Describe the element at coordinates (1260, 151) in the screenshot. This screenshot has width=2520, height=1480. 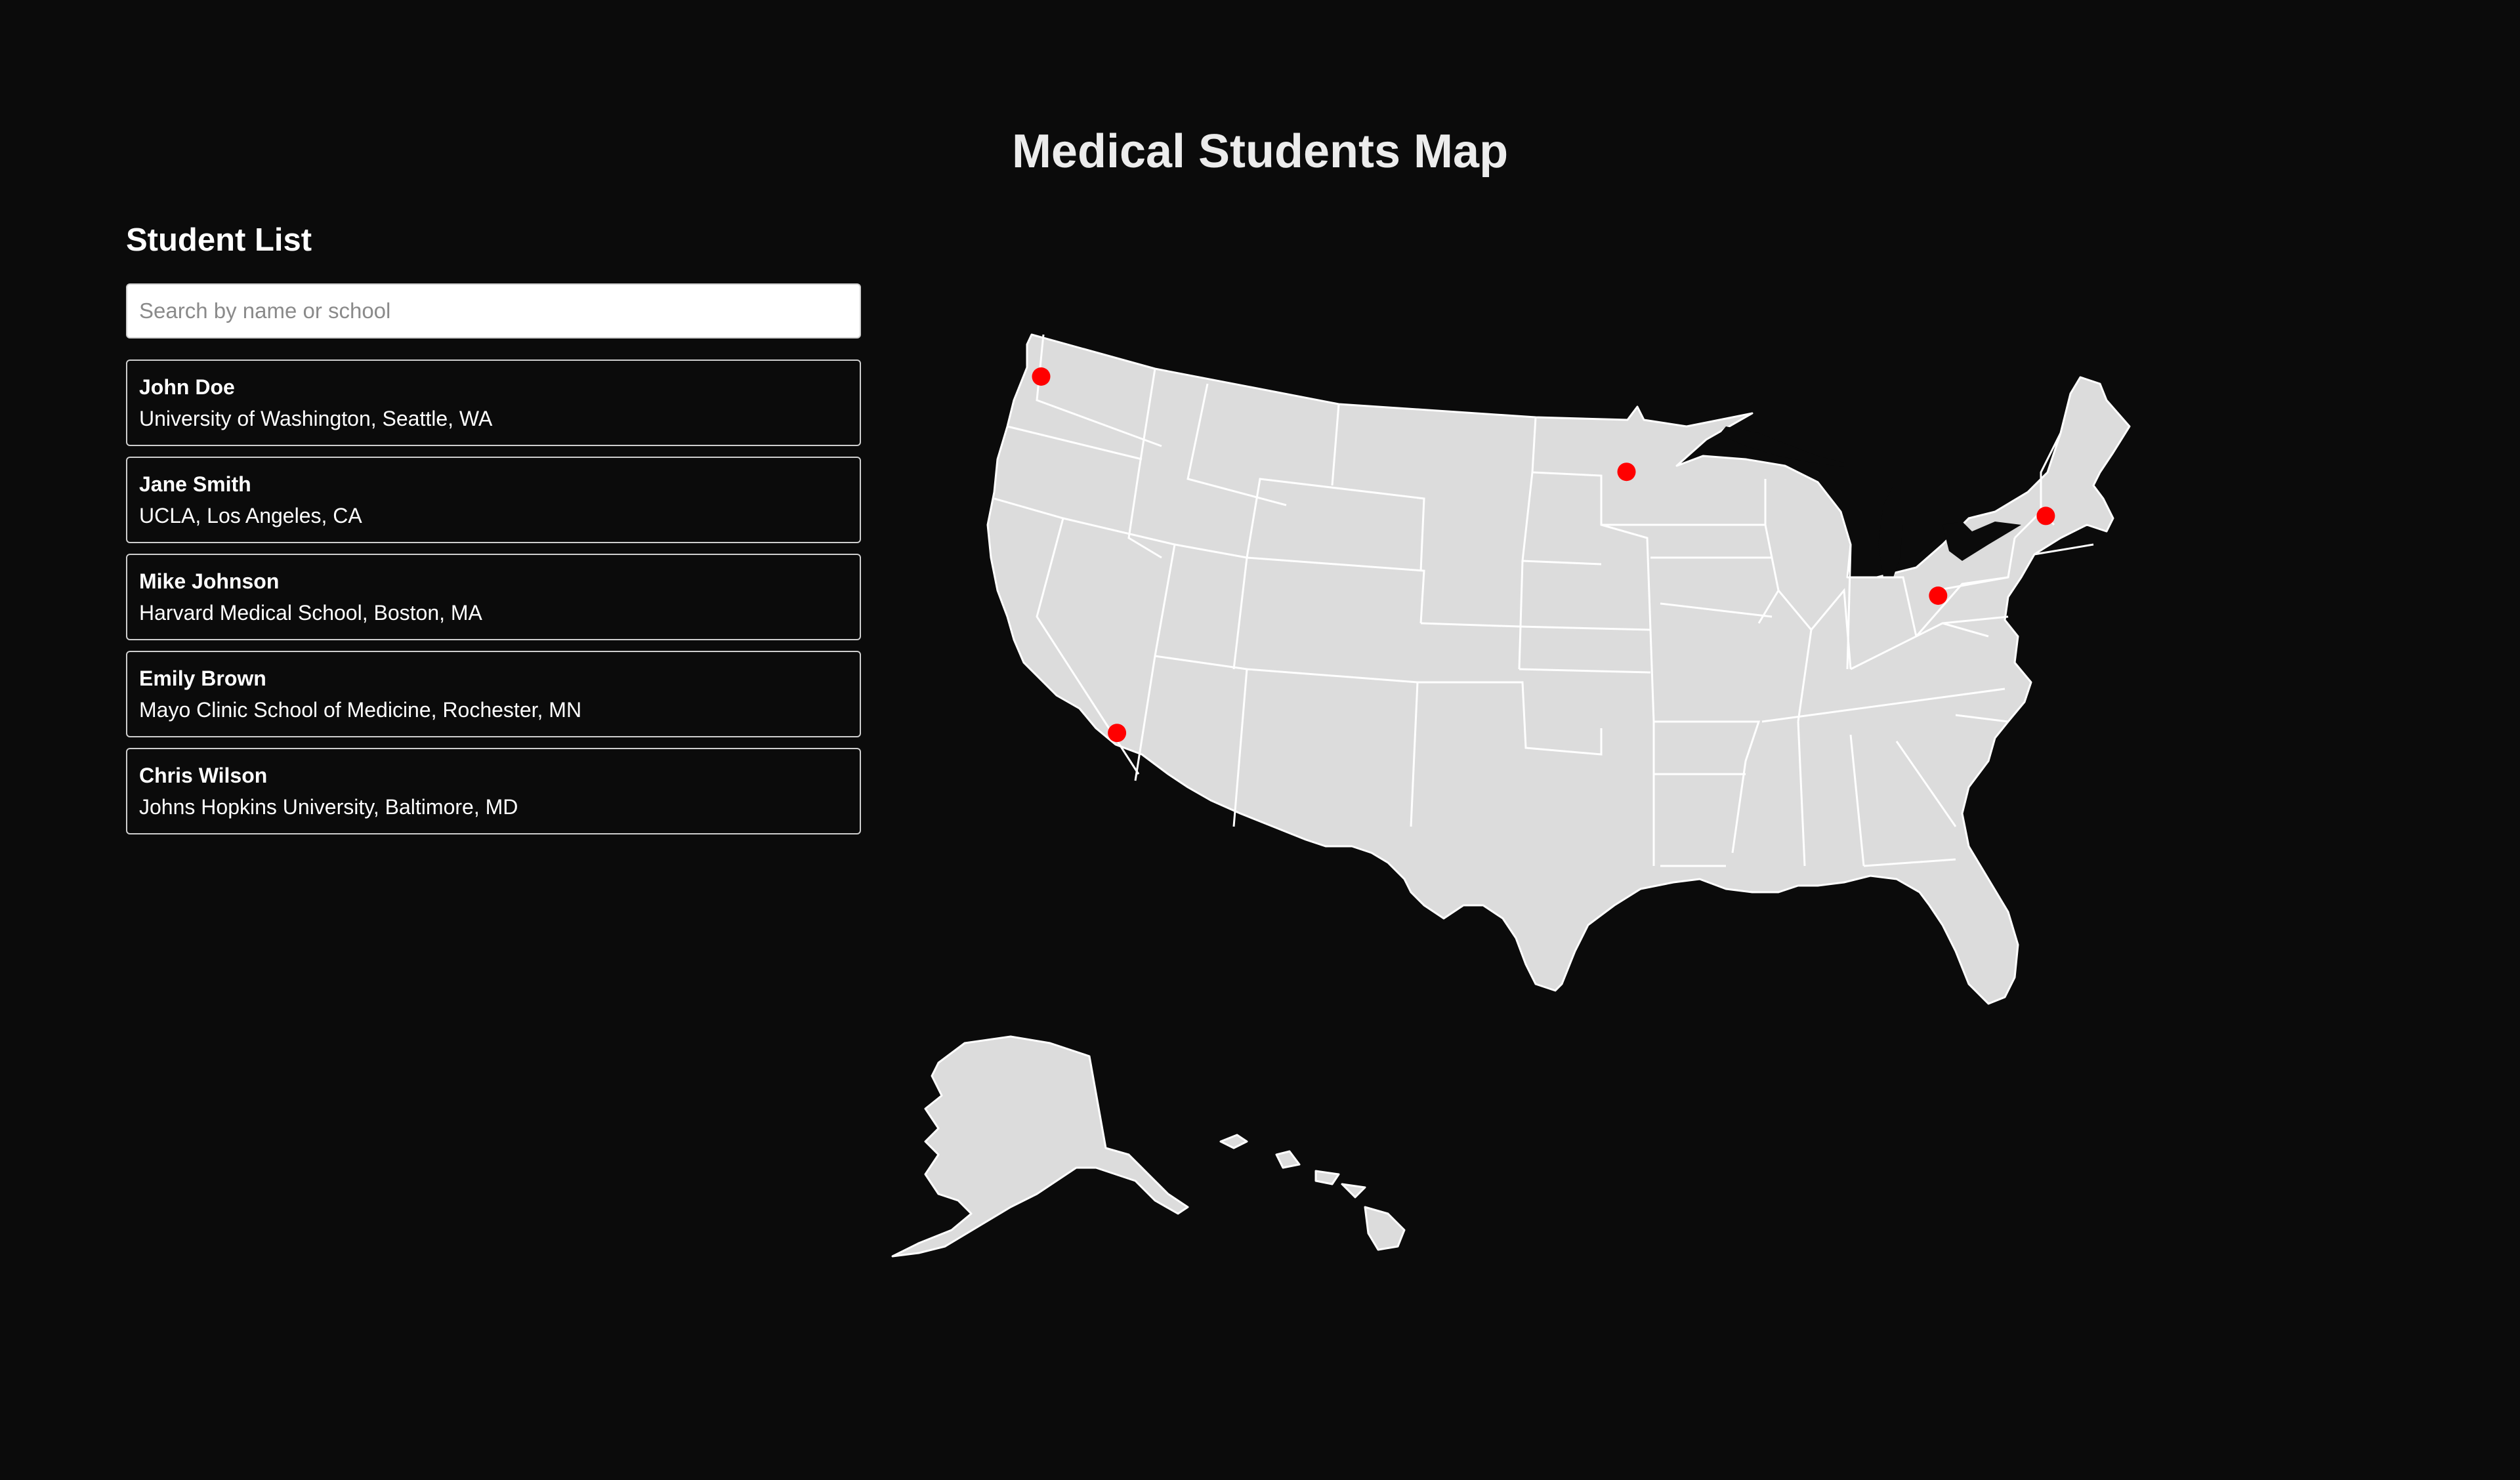
I see `page-title: Medical Students Map` at that location.